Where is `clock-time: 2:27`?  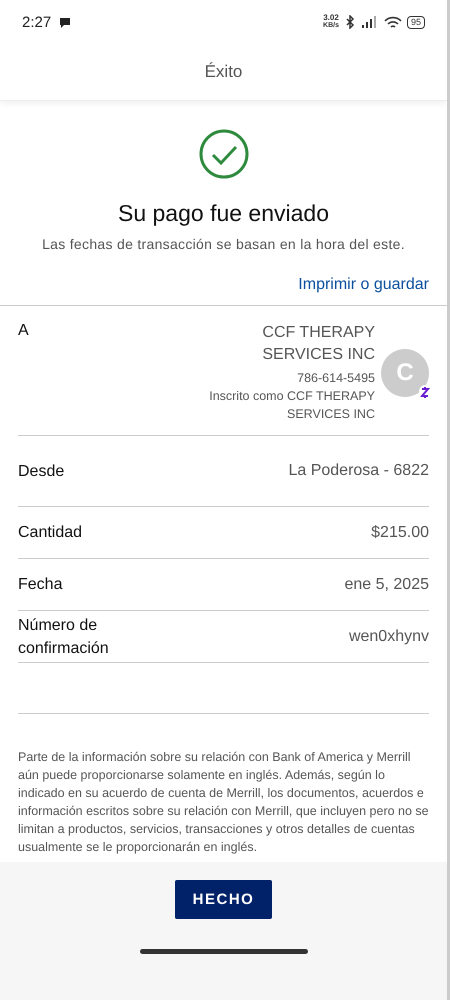
clock-time: 2:27 is located at coordinates (37, 22).